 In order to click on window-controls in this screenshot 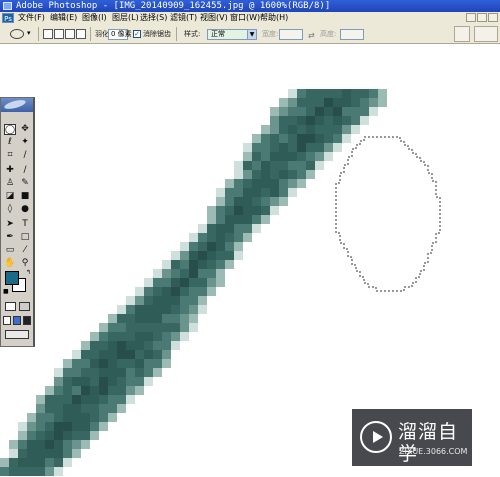, I will do `click(482, 17)`.